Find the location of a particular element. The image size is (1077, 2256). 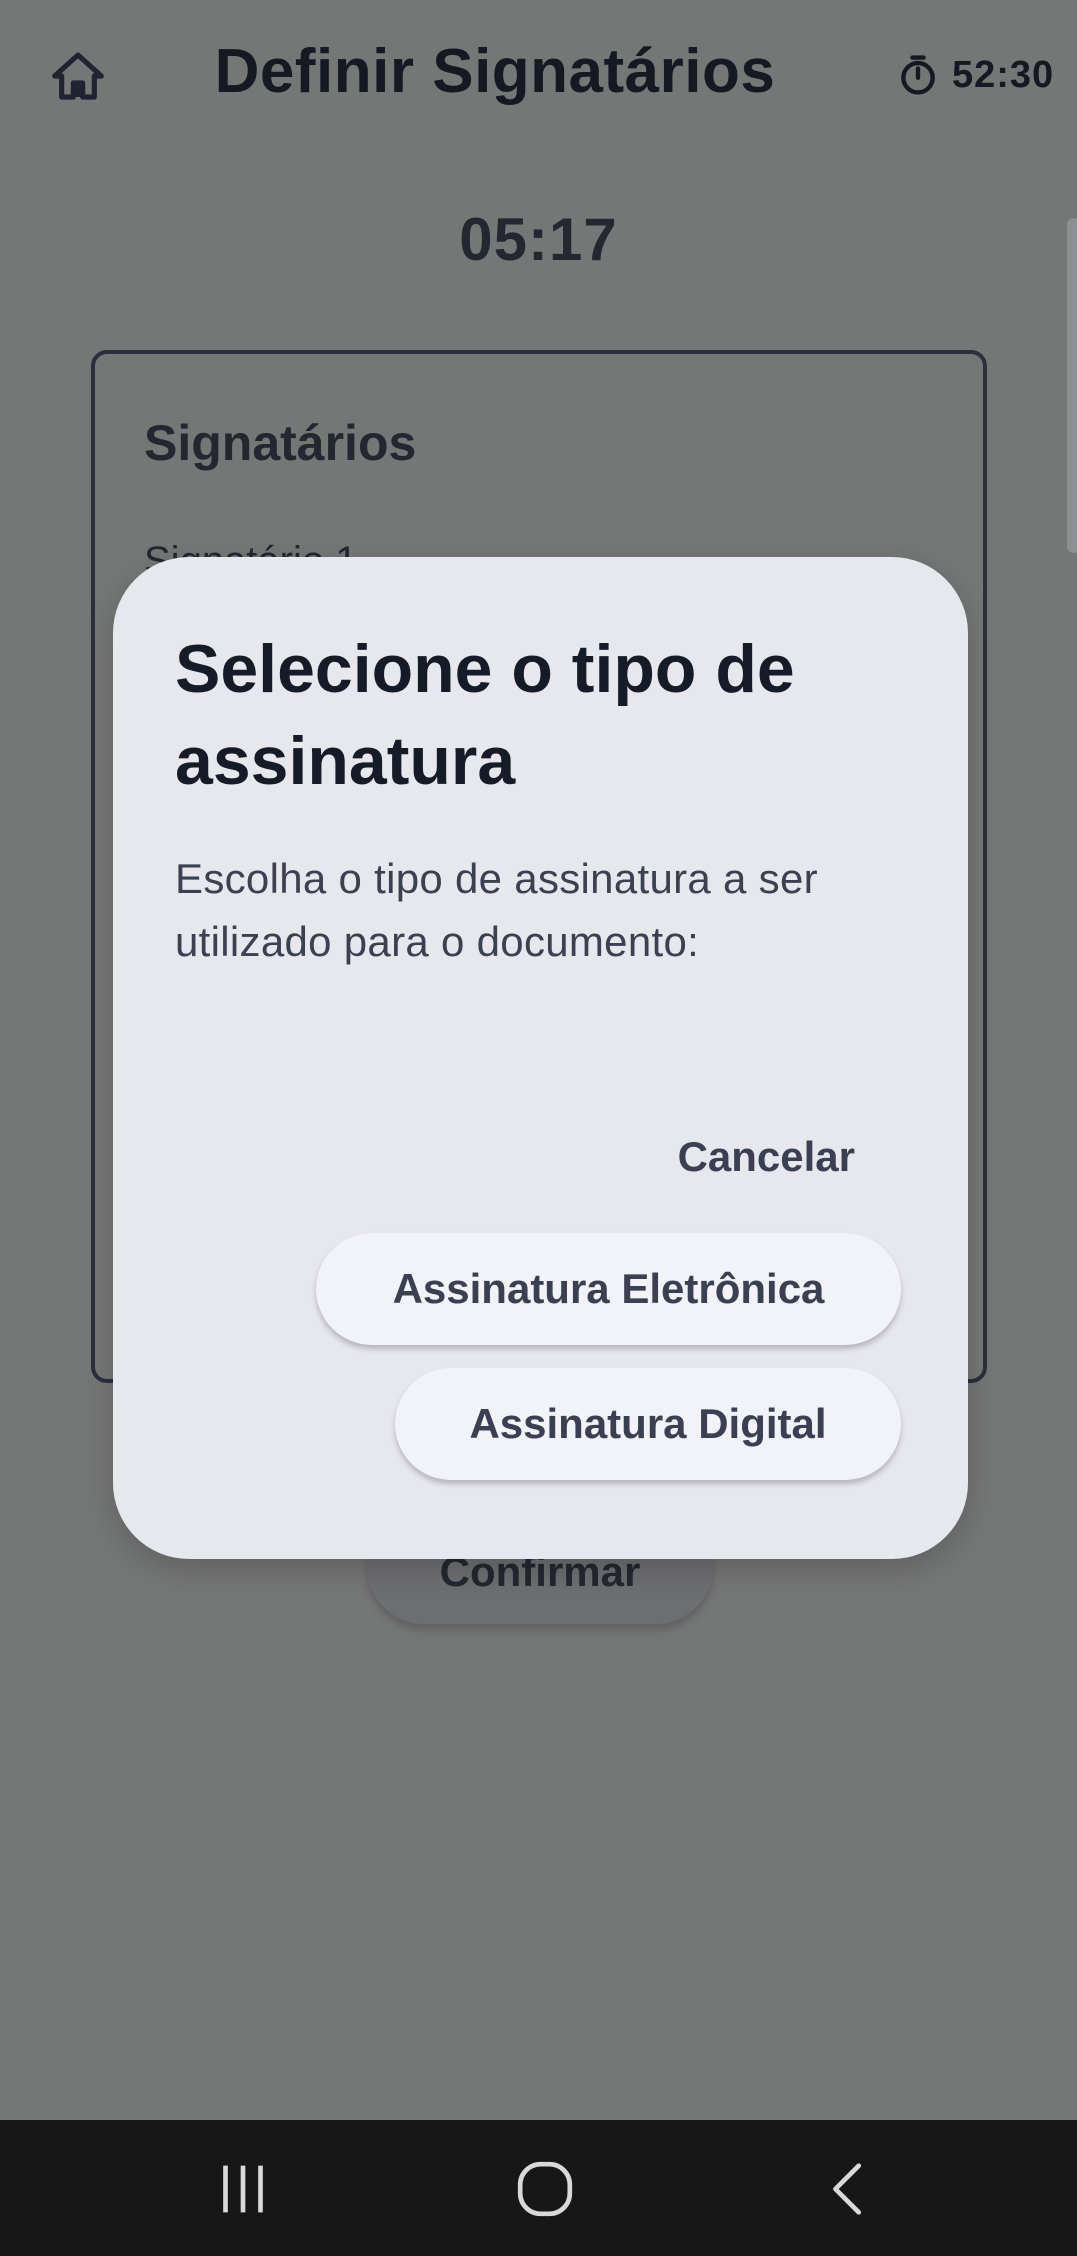

timer-value: 52:30 is located at coordinates (1003, 74).